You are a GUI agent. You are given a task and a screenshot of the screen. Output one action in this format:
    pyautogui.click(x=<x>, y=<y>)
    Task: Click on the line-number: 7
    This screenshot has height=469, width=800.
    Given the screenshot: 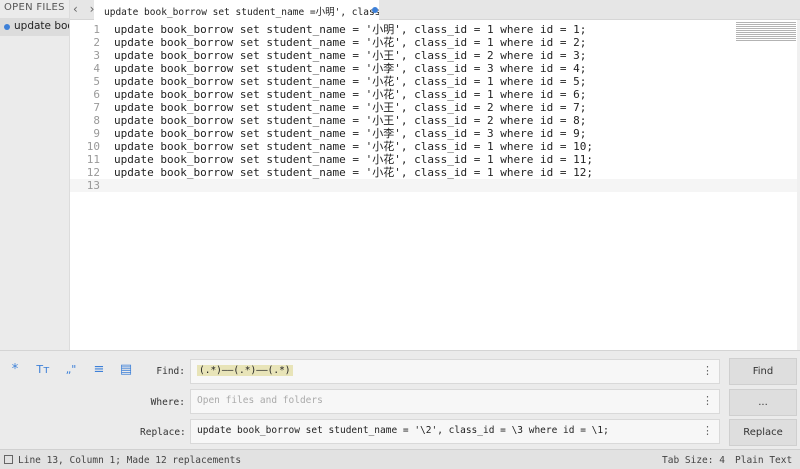 What is the action you would take?
    pyautogui.click(x=96, y=107)
    